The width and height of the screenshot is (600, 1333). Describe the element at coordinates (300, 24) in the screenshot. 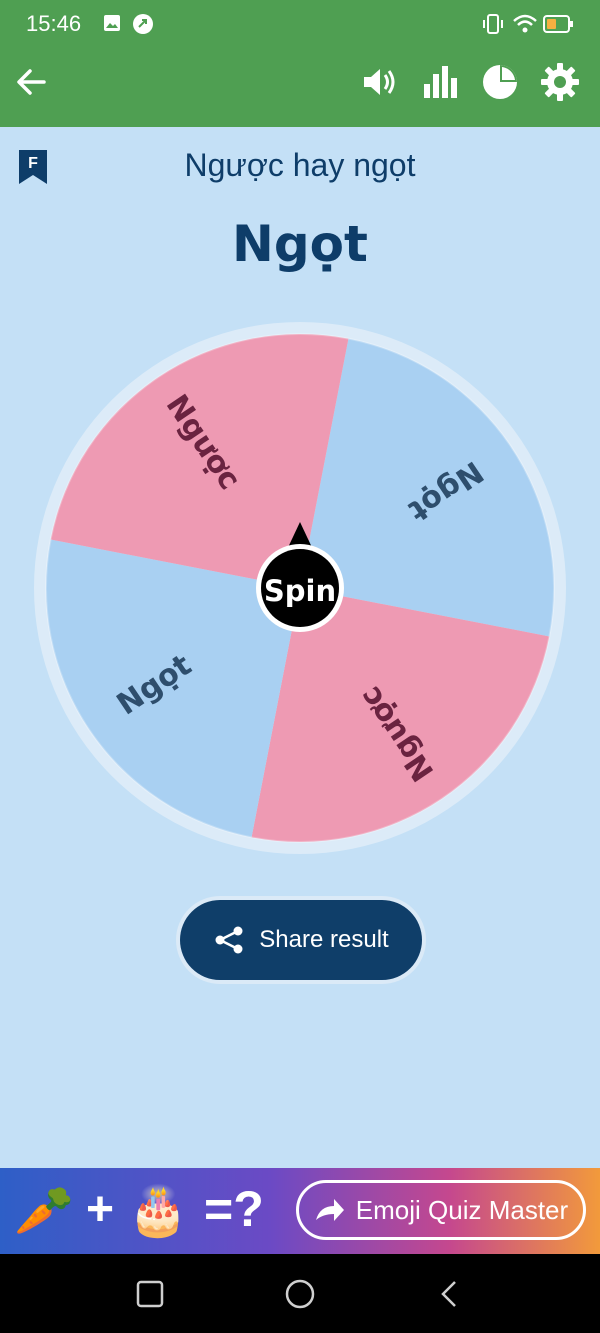

I see `status-bar: 15:46` at that location.